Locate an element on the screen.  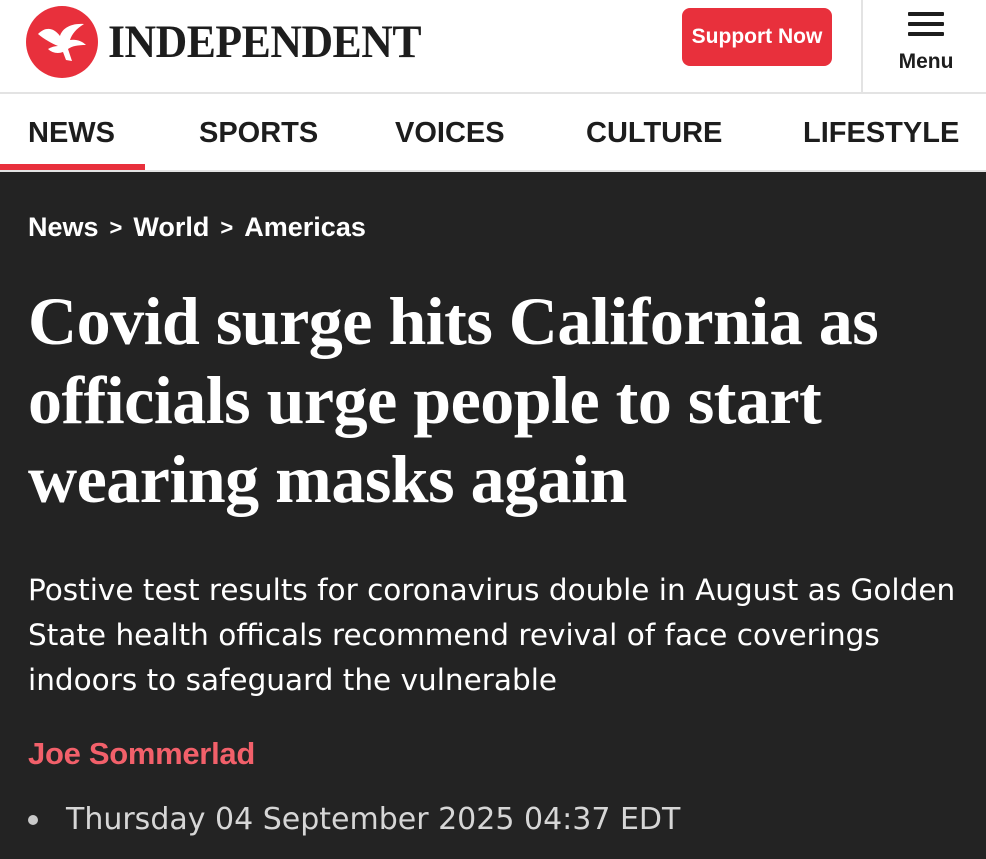
menu-label: Menu is located at coordinates (926, 61).